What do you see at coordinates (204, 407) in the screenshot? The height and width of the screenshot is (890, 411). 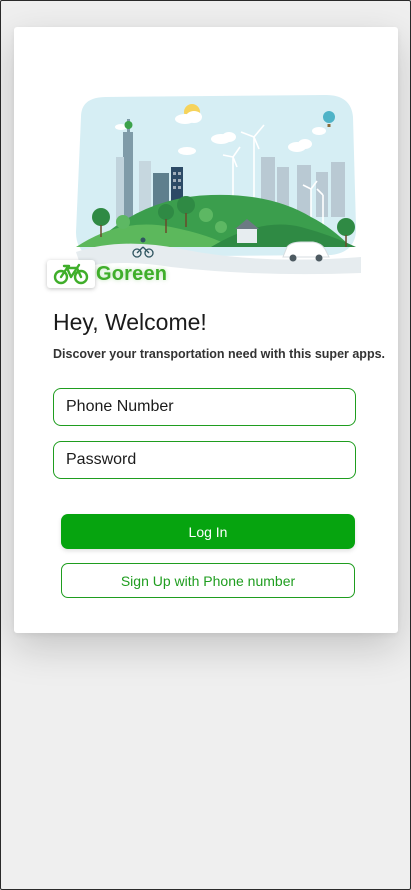 I see `phone-number-input: Phone Number` at bounding box center [204, 407].